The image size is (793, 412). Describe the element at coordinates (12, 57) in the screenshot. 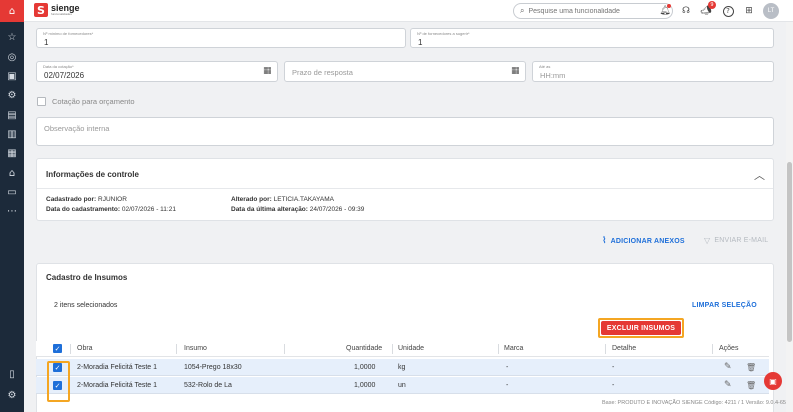

I see `globe-icon: ◎` at that location.